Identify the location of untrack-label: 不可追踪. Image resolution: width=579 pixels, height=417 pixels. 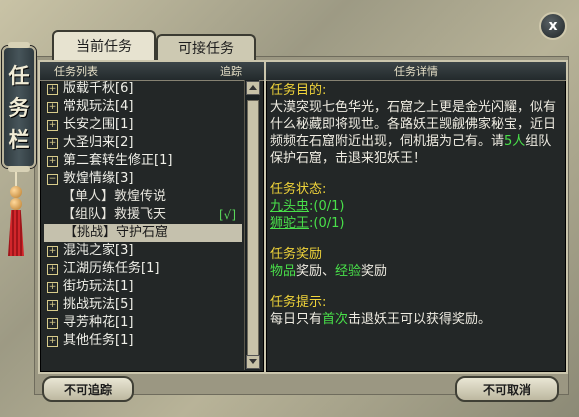
(87, 389).